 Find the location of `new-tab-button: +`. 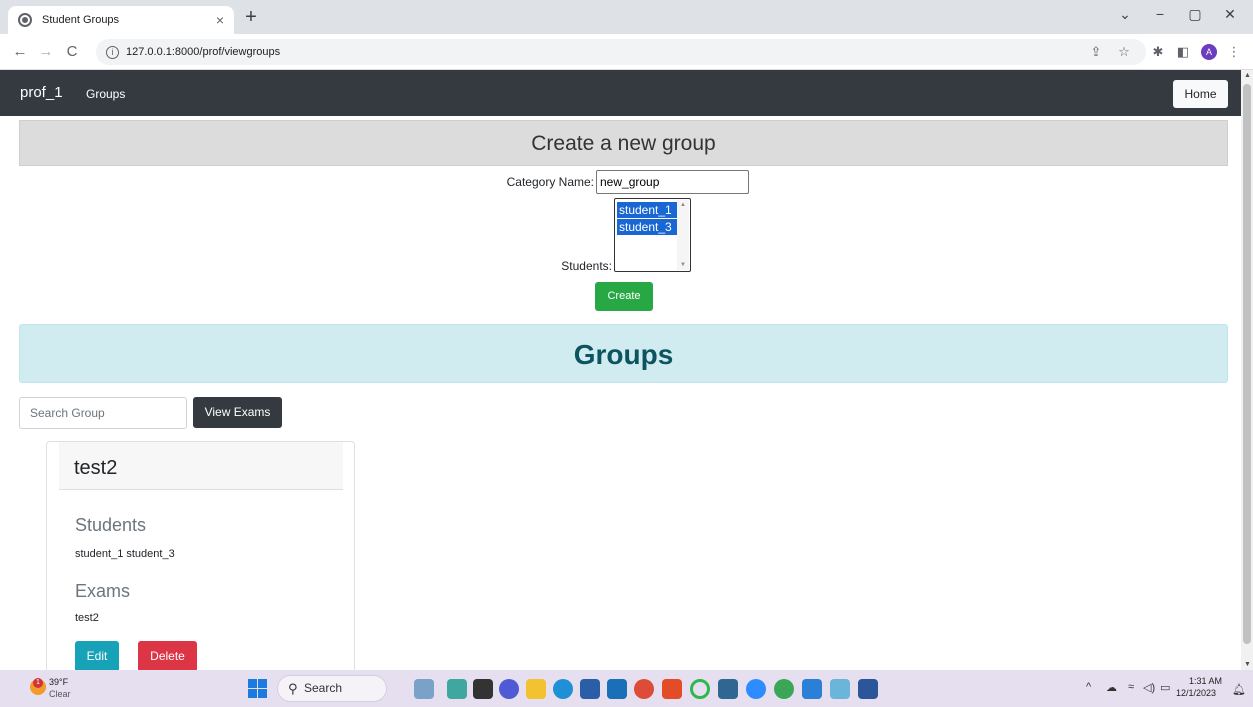

new-tab-button: + is located at coordinates (251, 17).